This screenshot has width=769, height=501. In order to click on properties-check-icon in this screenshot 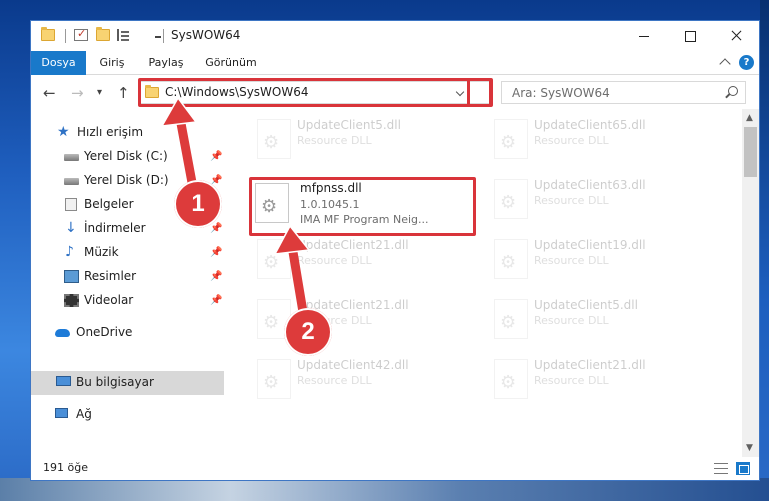, I will do `click(81, 34)`.